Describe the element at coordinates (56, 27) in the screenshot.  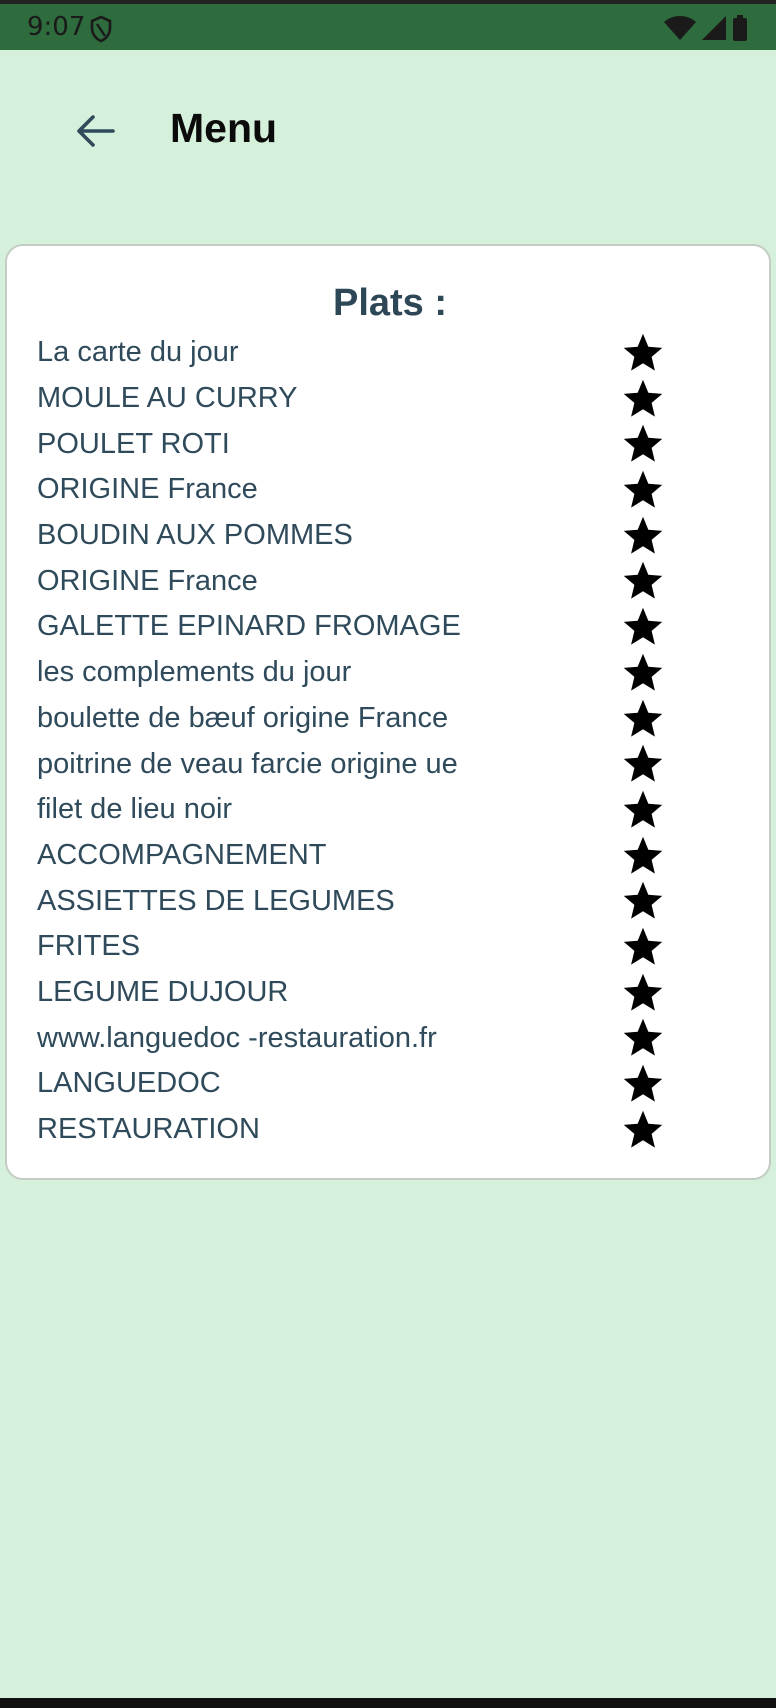
I see `status-time: 9:07` at that location.